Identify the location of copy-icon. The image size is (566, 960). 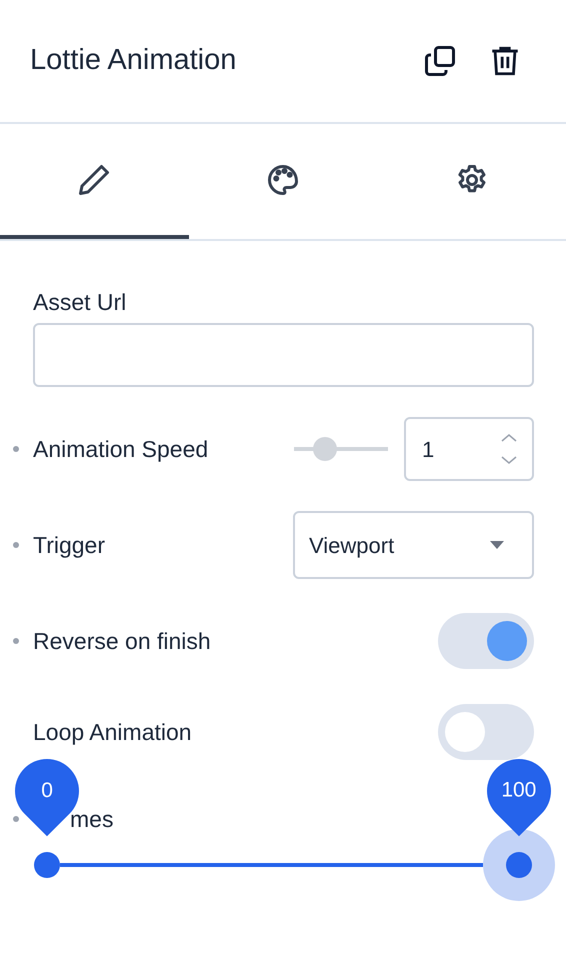
(440, 61).